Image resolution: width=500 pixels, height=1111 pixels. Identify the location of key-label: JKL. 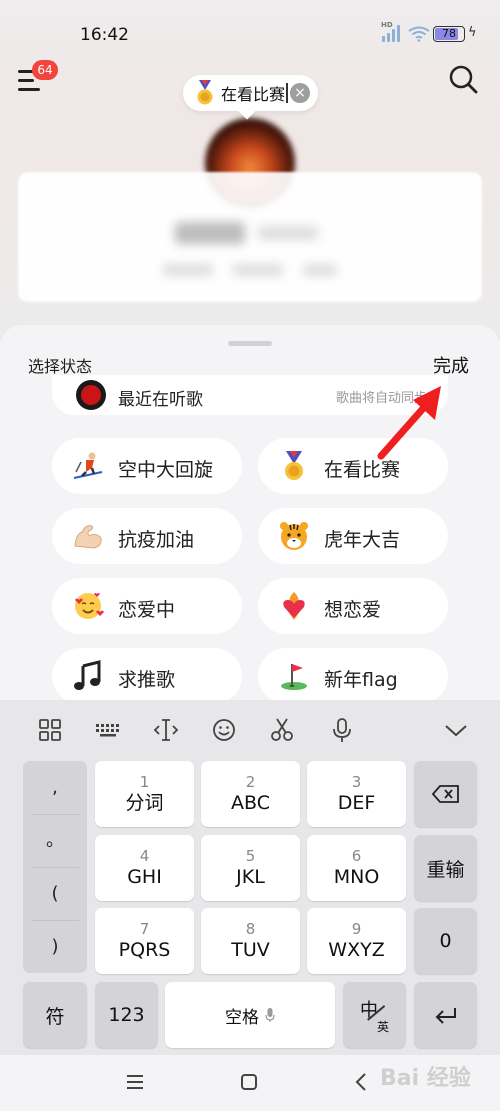
(250, 877).